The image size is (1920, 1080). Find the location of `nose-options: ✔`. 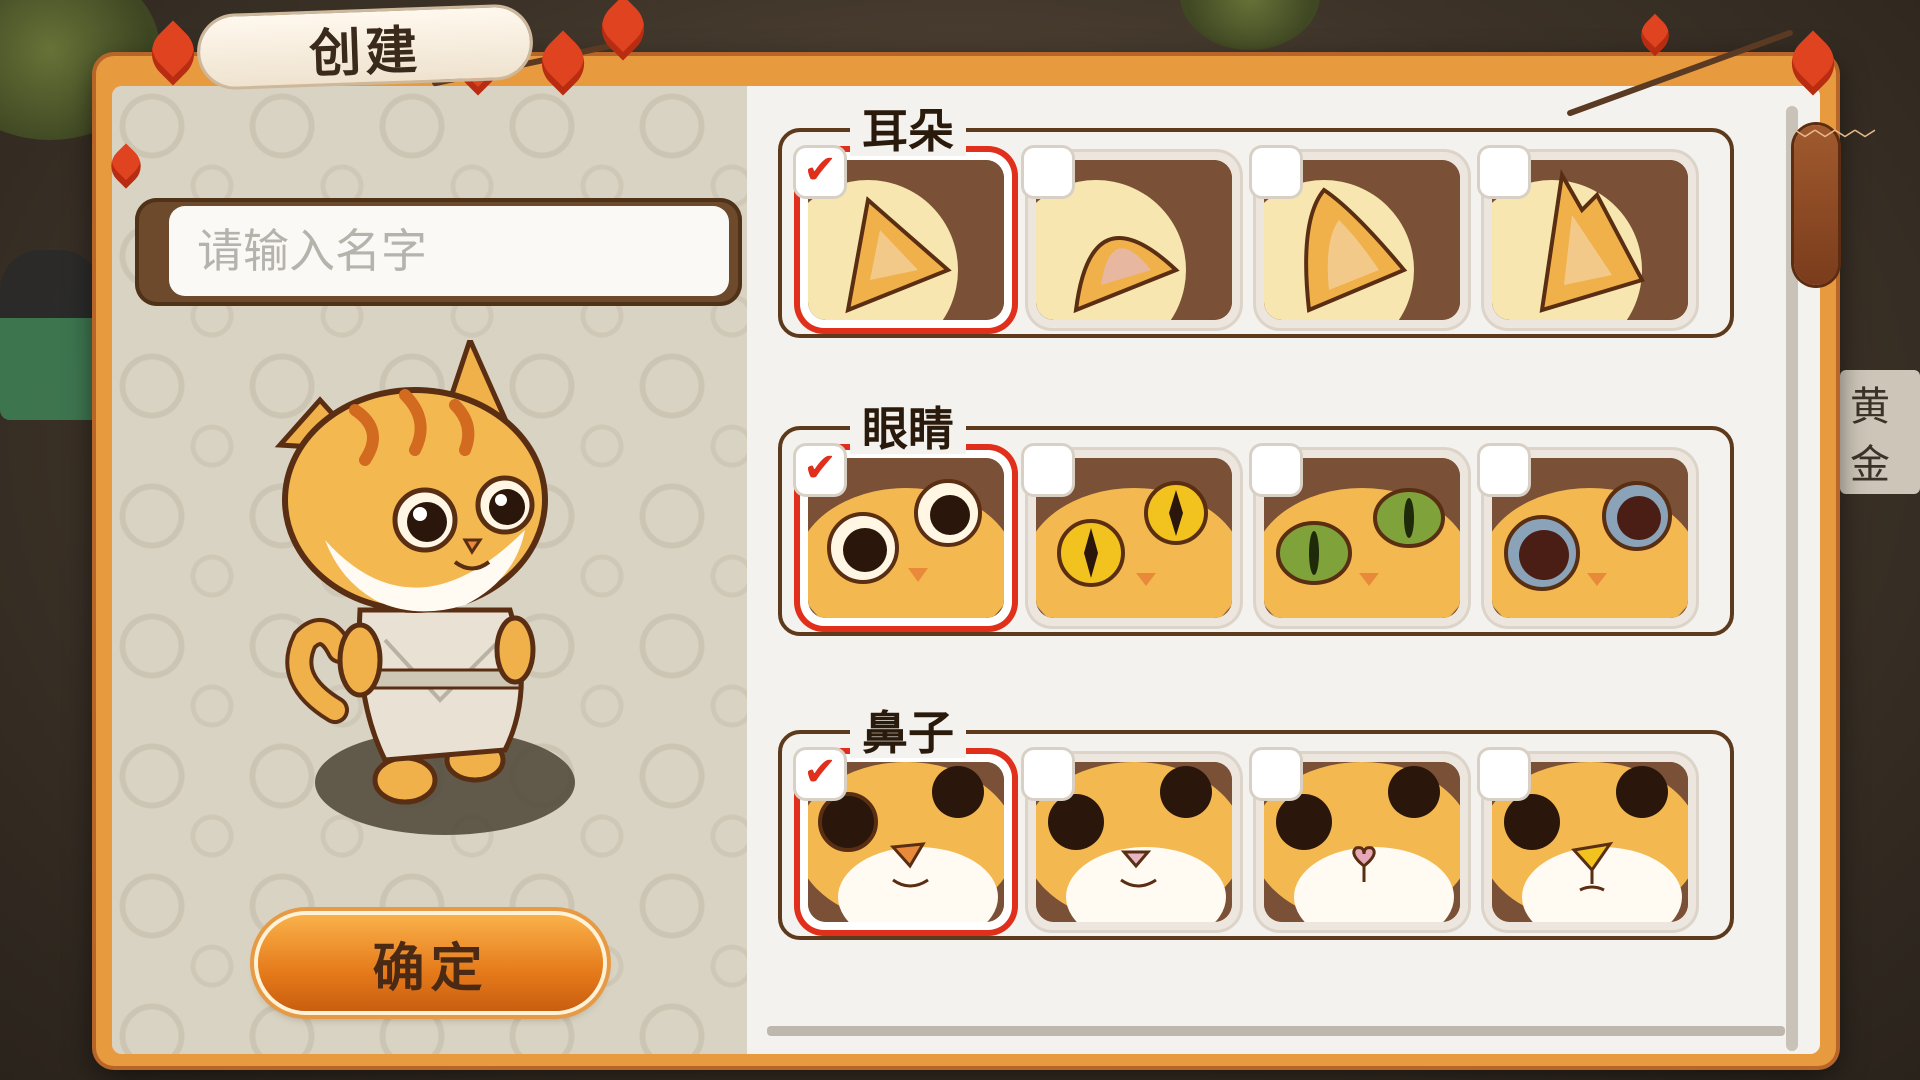

nose-options: ✔ is located at coordinates (1254, 840).